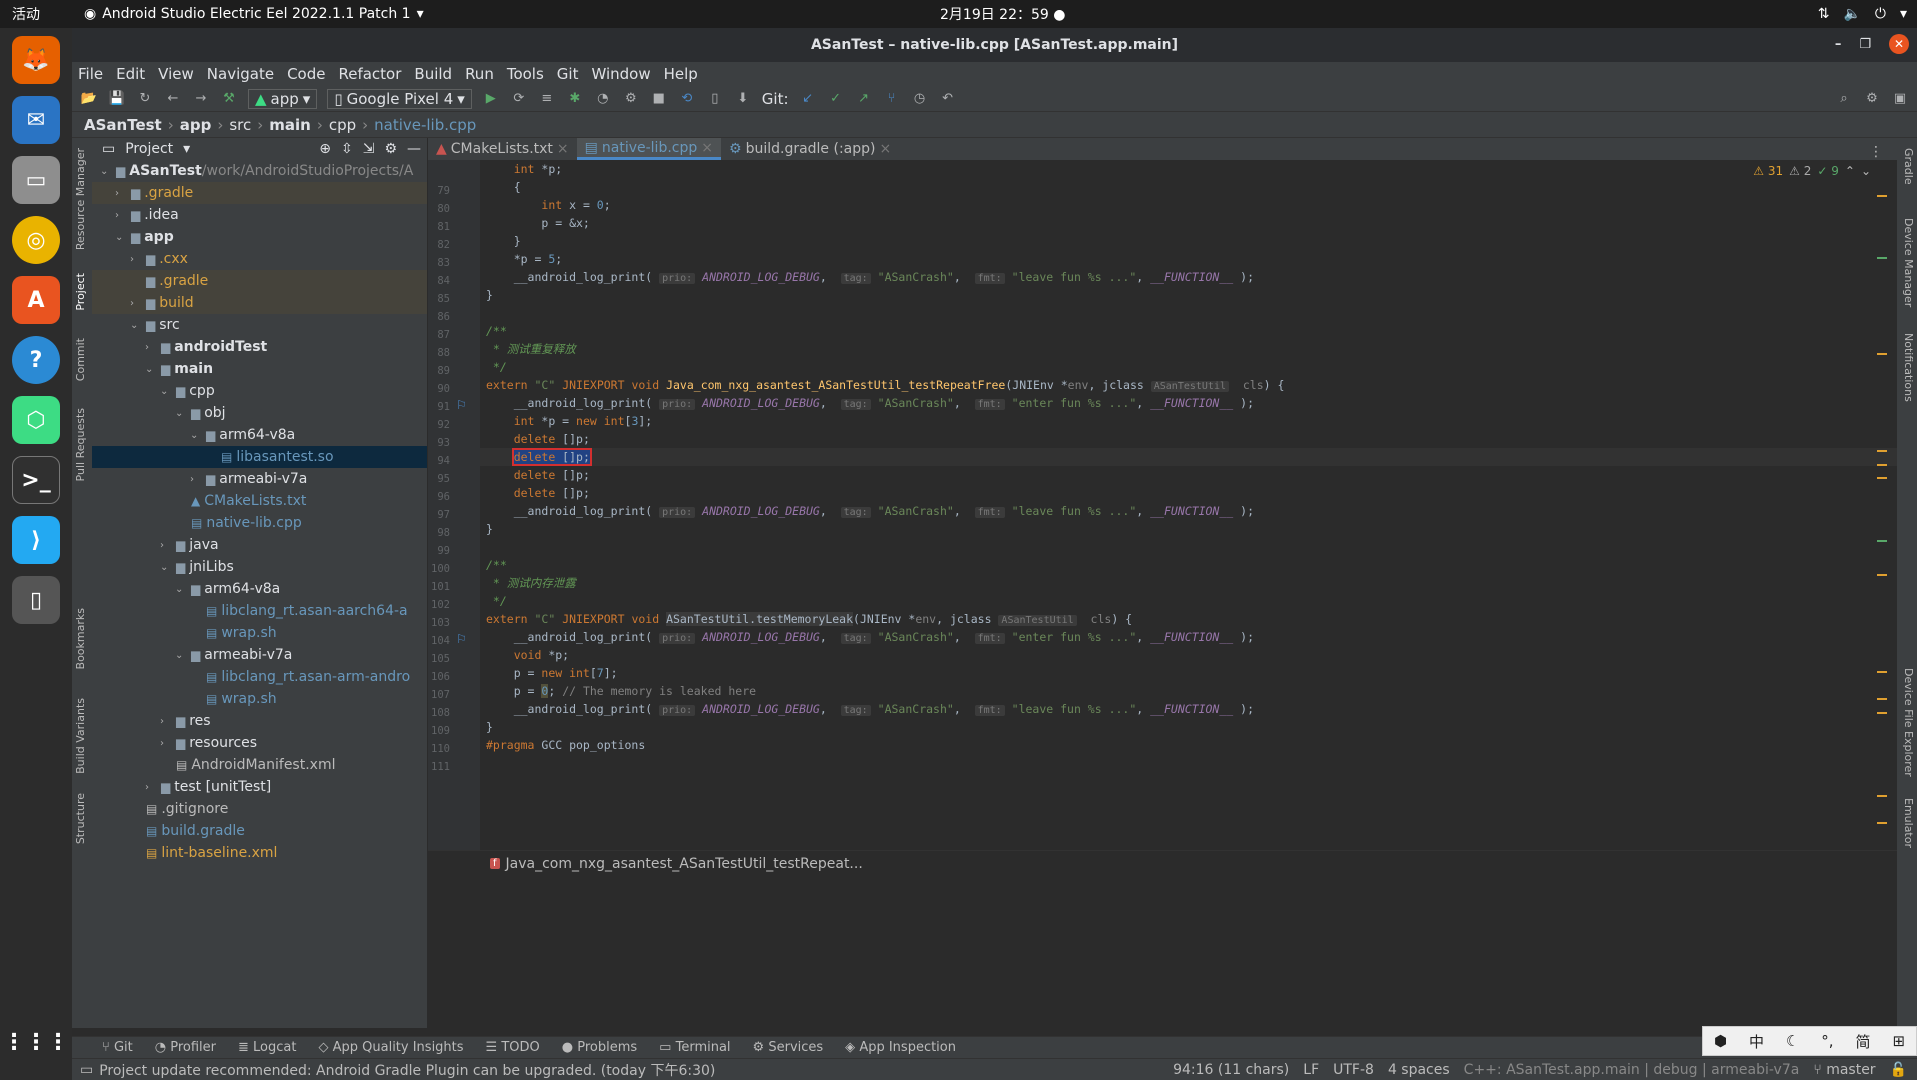 The image size is (1917, 1080). I want to click on tool-window-button: ◈ App Inspection, so click(900, 1047).